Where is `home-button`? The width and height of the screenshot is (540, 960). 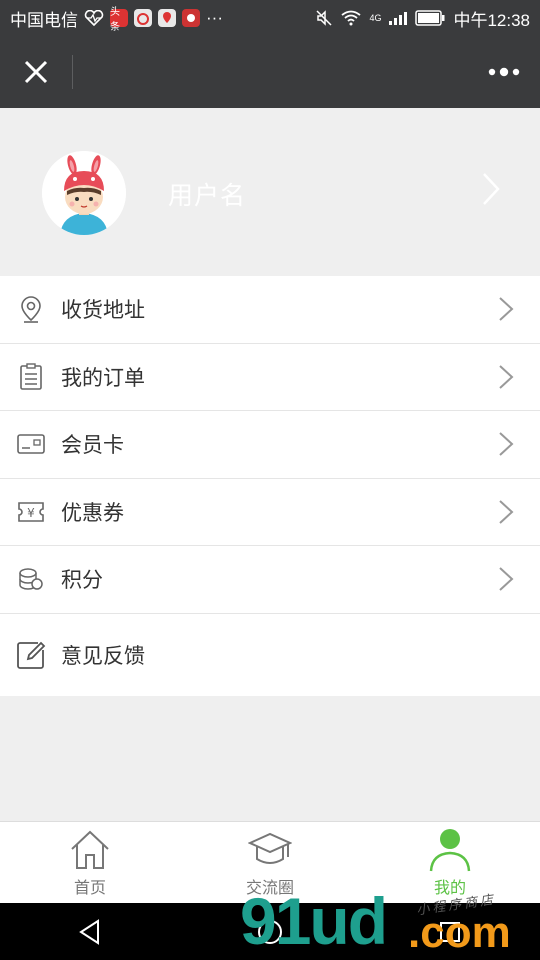 home-button is located at coordinates (270, 932).